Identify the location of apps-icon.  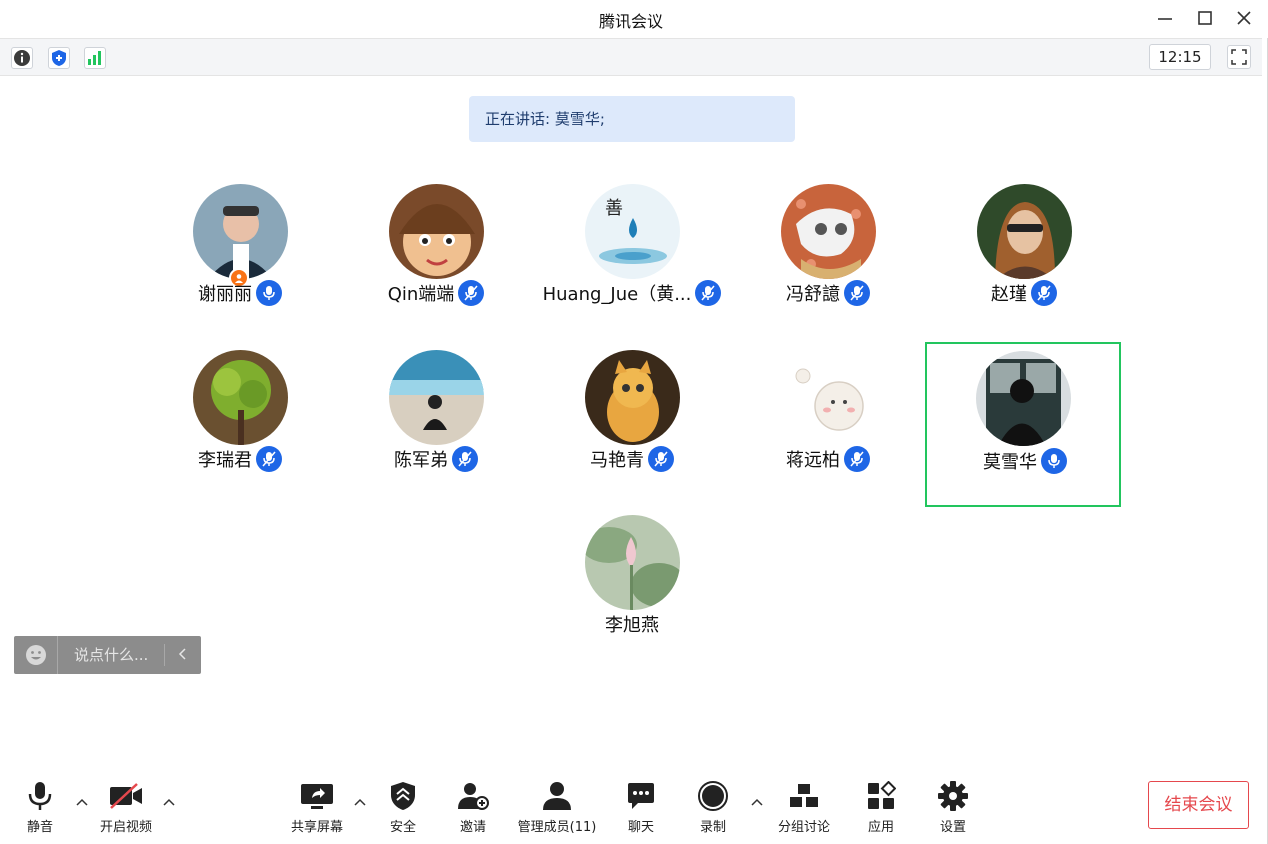
(881, 796).